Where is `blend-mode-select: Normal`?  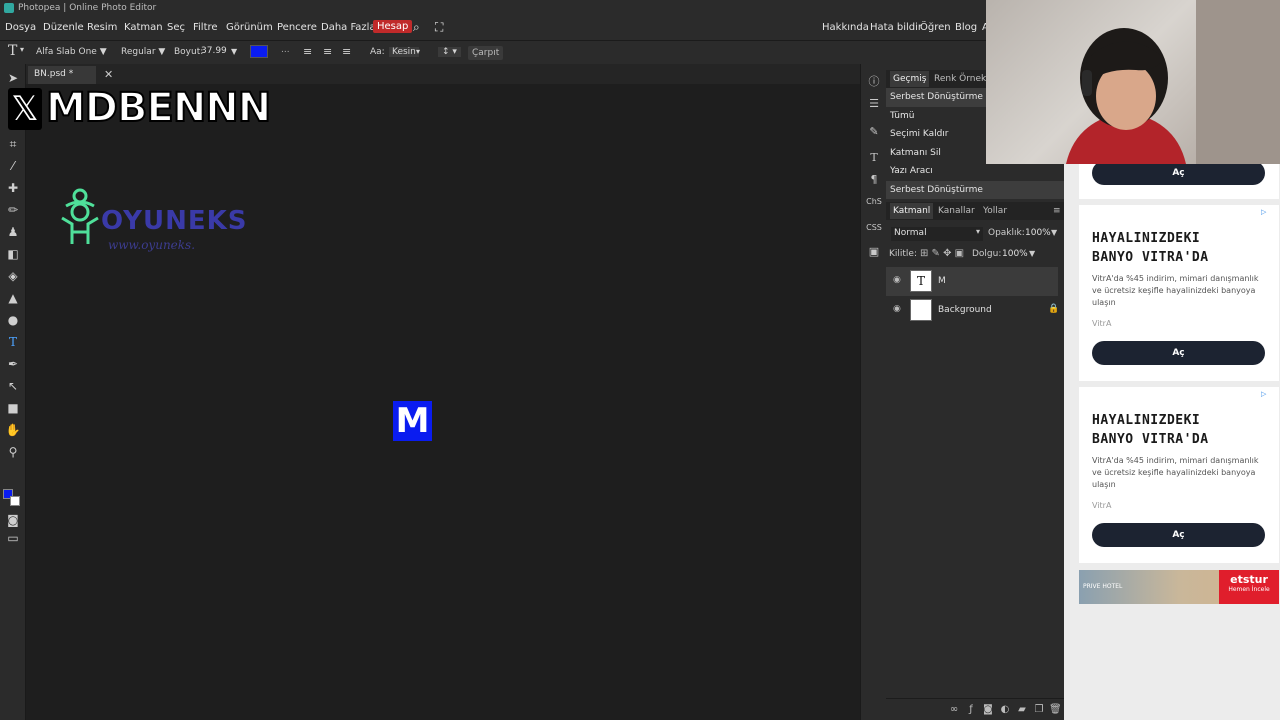 blend-mode-select: Normal is located at coordinates (937, 234).